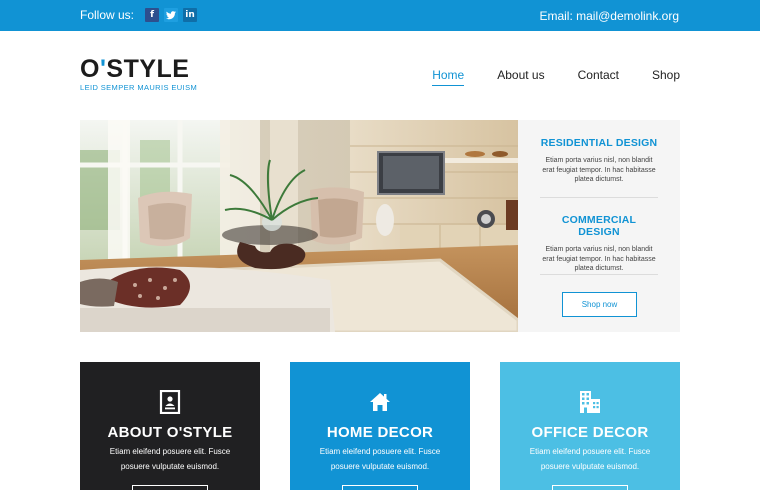 This screenshot has width=760, height=490. I want to click on facebook-icon: f, so click(152, 15).